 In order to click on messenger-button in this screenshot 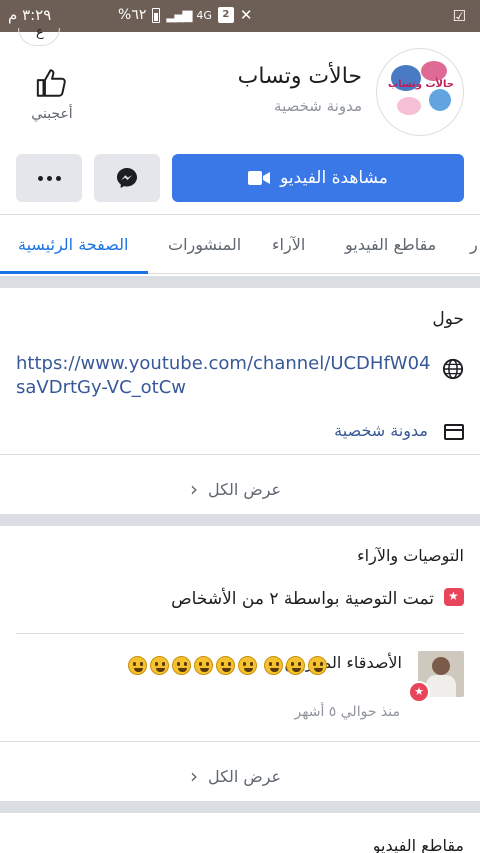, I will do `click(127, 178)`.